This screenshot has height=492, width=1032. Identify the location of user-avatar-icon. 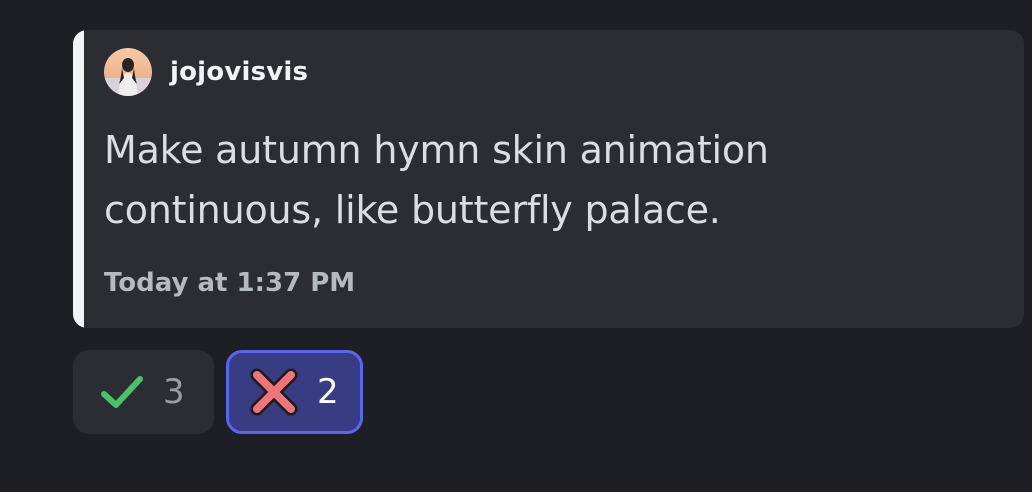
(128, 72).